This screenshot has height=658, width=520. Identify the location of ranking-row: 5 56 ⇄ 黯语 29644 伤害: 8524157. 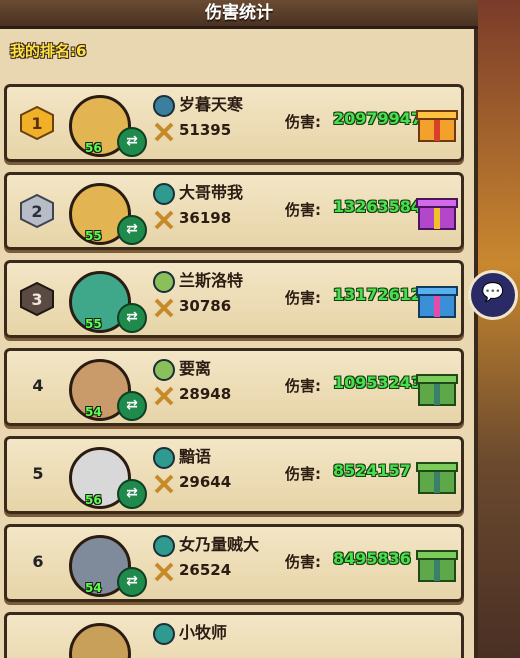
(234, 475).